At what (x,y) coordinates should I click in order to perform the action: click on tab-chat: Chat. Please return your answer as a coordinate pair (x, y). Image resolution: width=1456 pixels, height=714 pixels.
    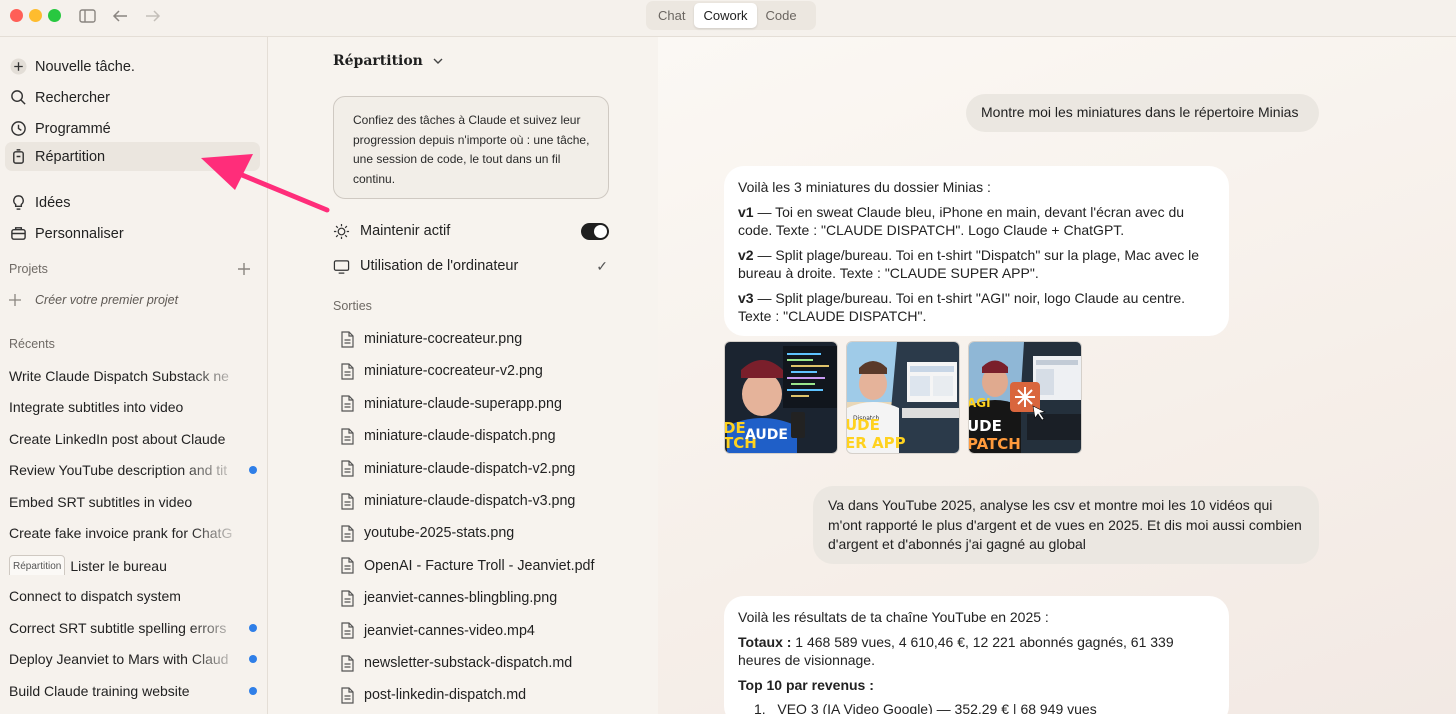
    Looking at the image, I should click on (671, 15).